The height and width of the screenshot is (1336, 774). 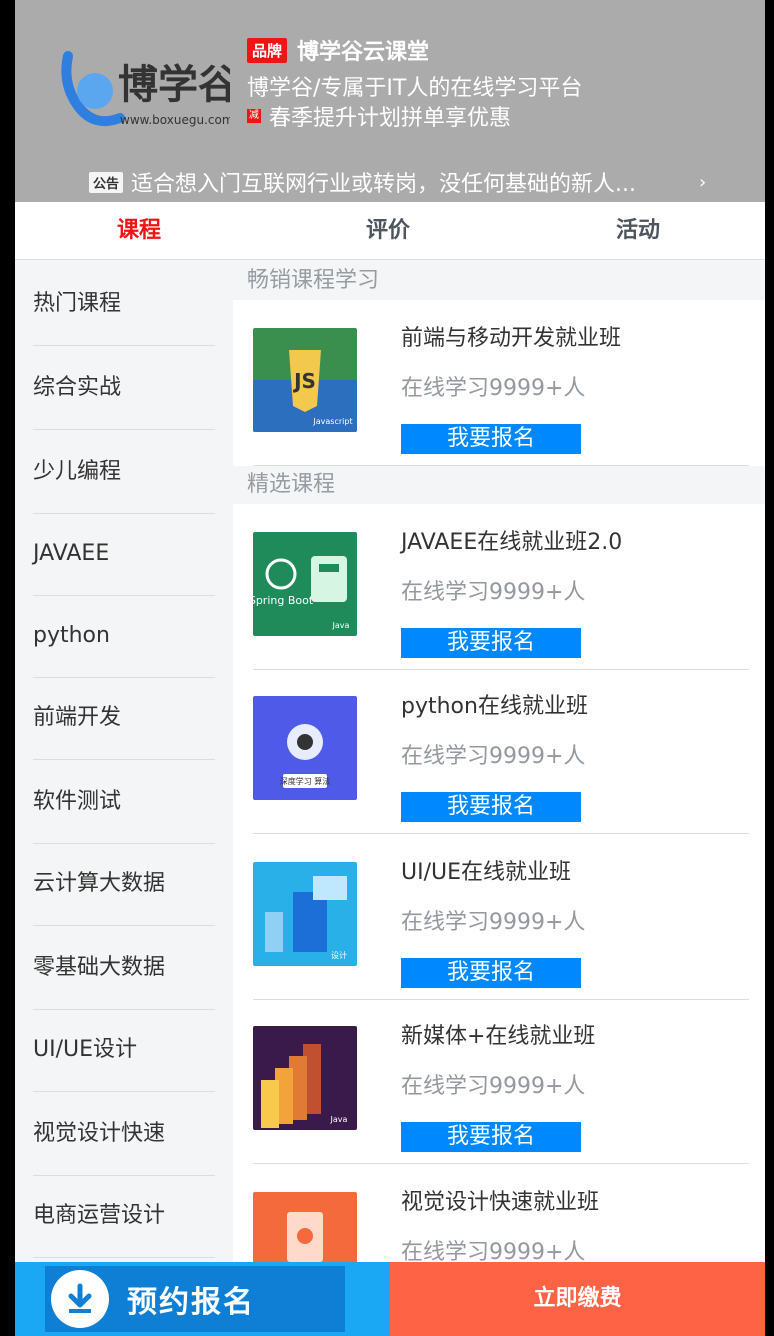 I want to click on svg-text: 设计, so click(x=339, y=955).